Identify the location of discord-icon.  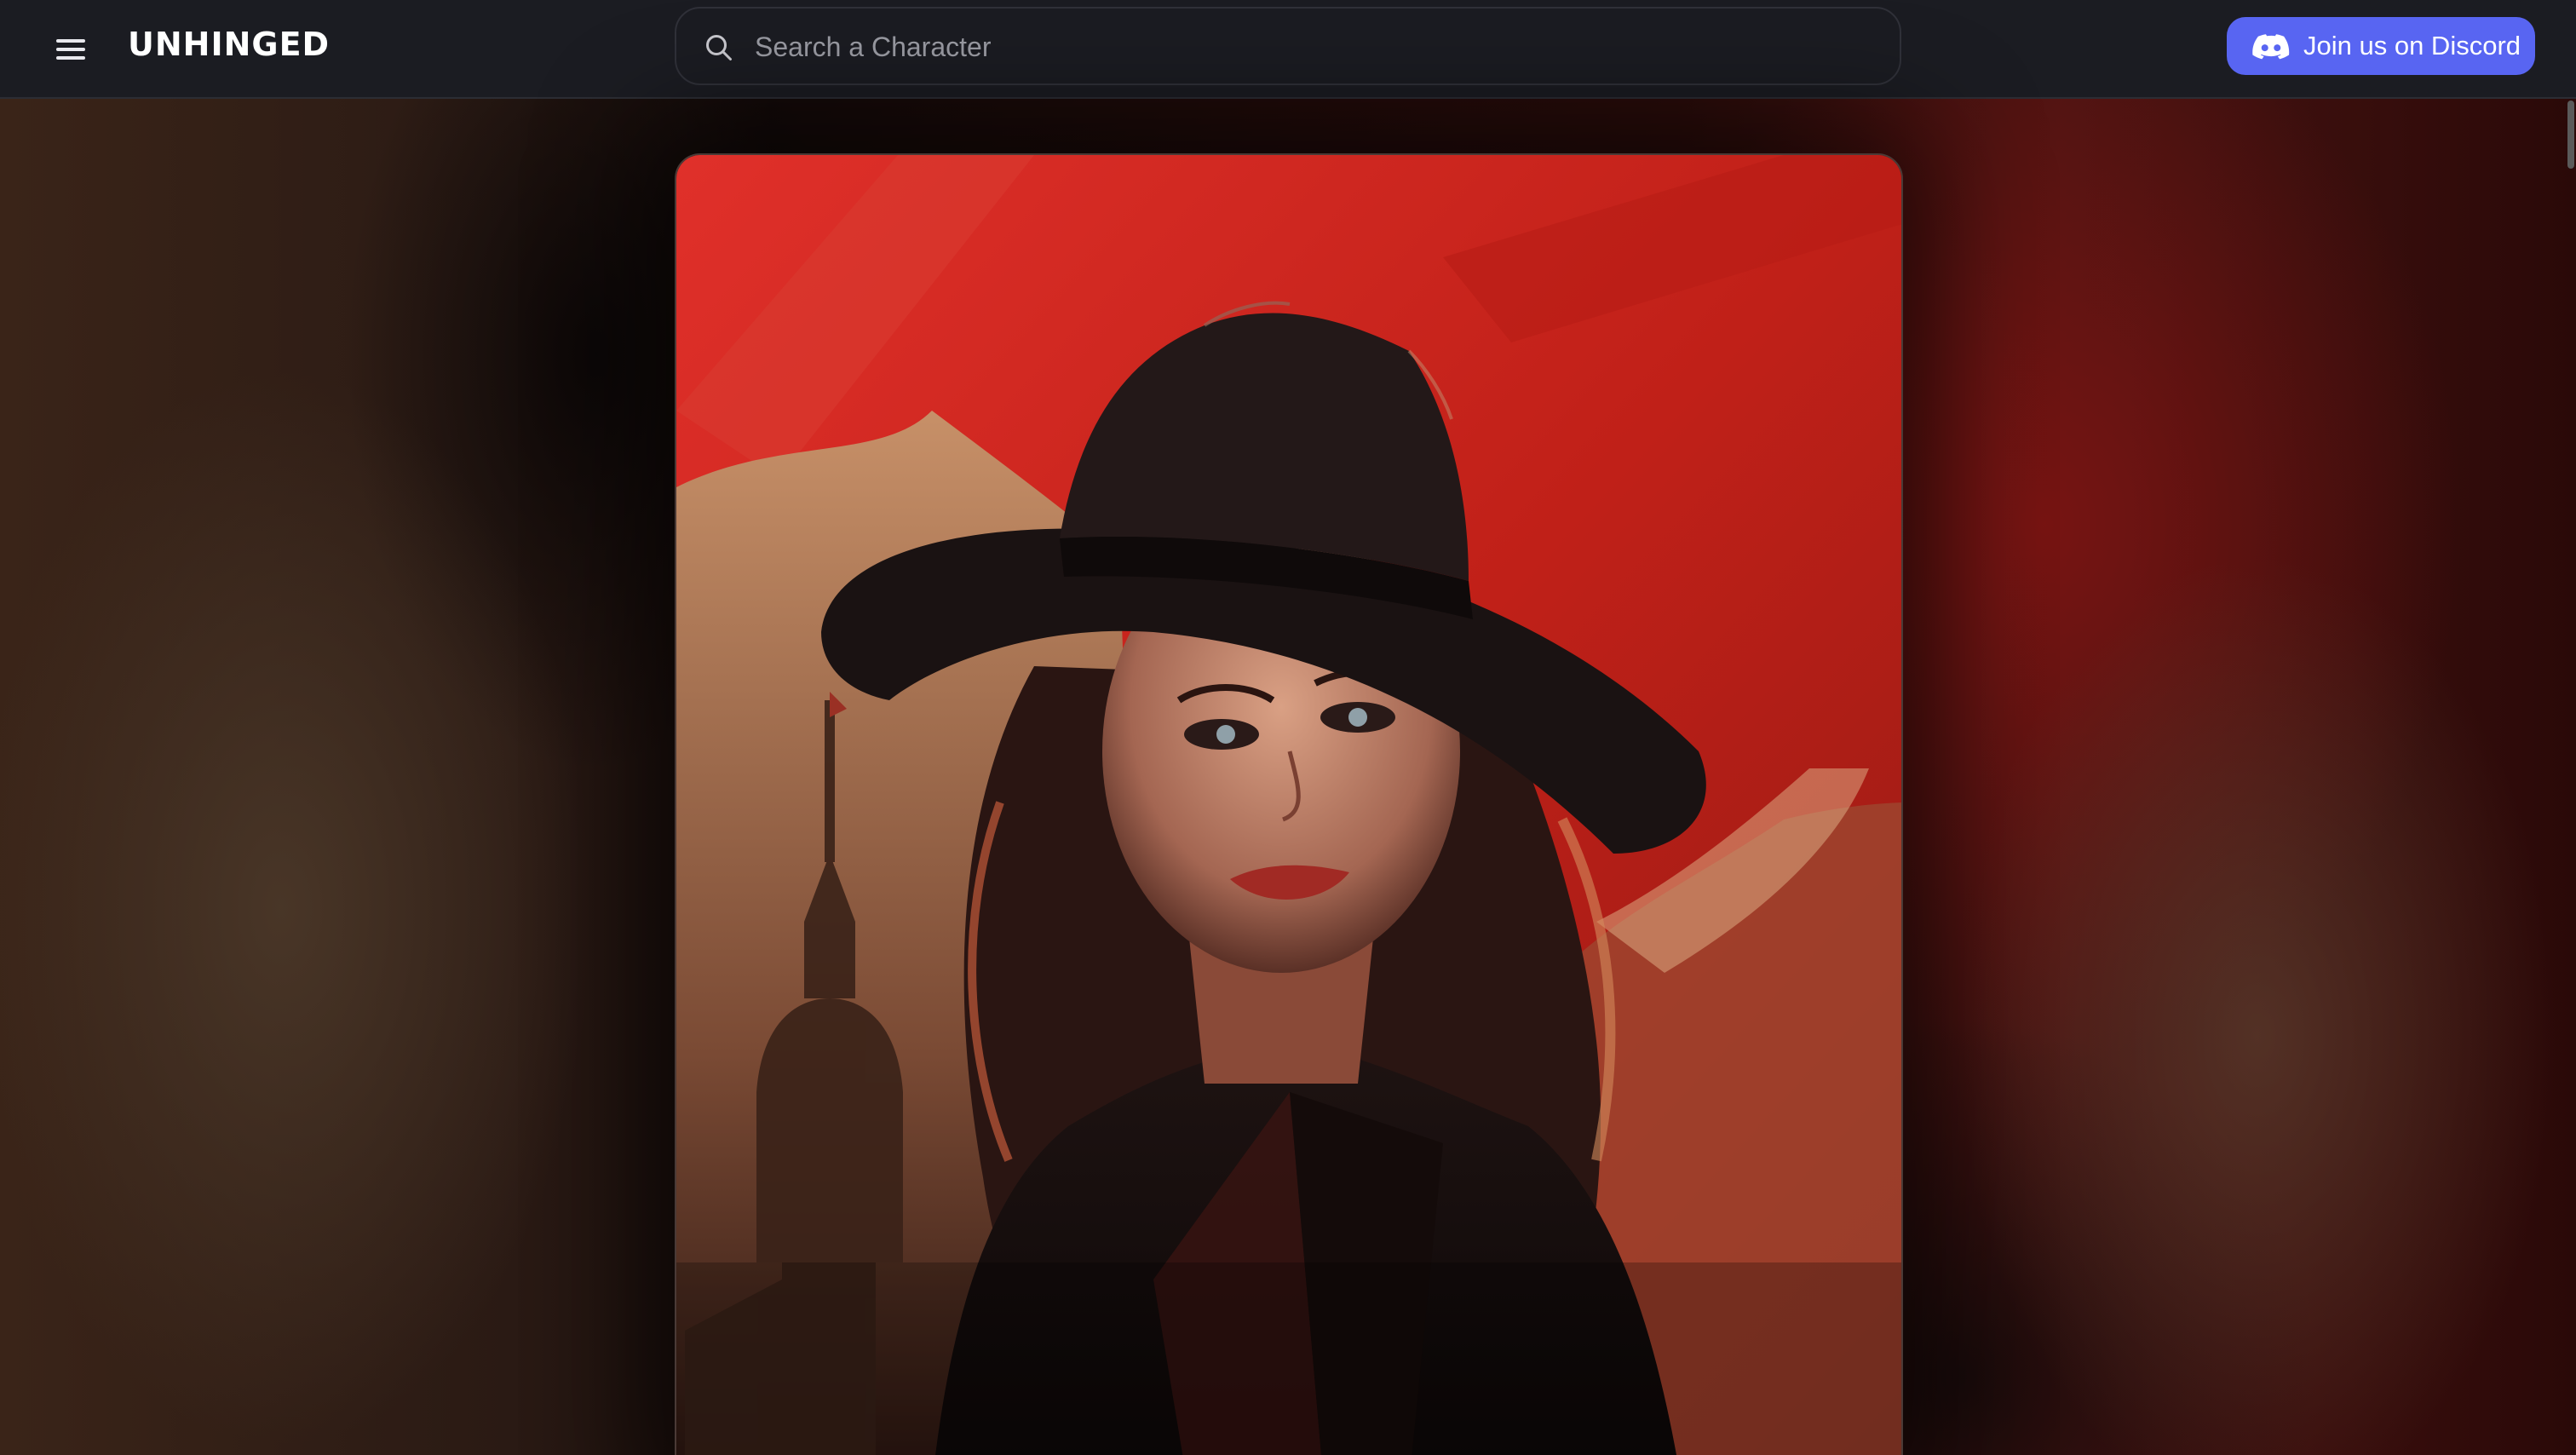
(2271, 47).